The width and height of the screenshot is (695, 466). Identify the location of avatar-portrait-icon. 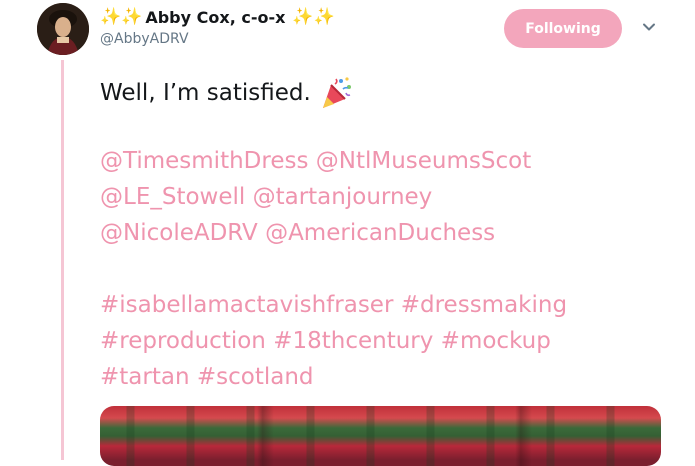
(63, 29).